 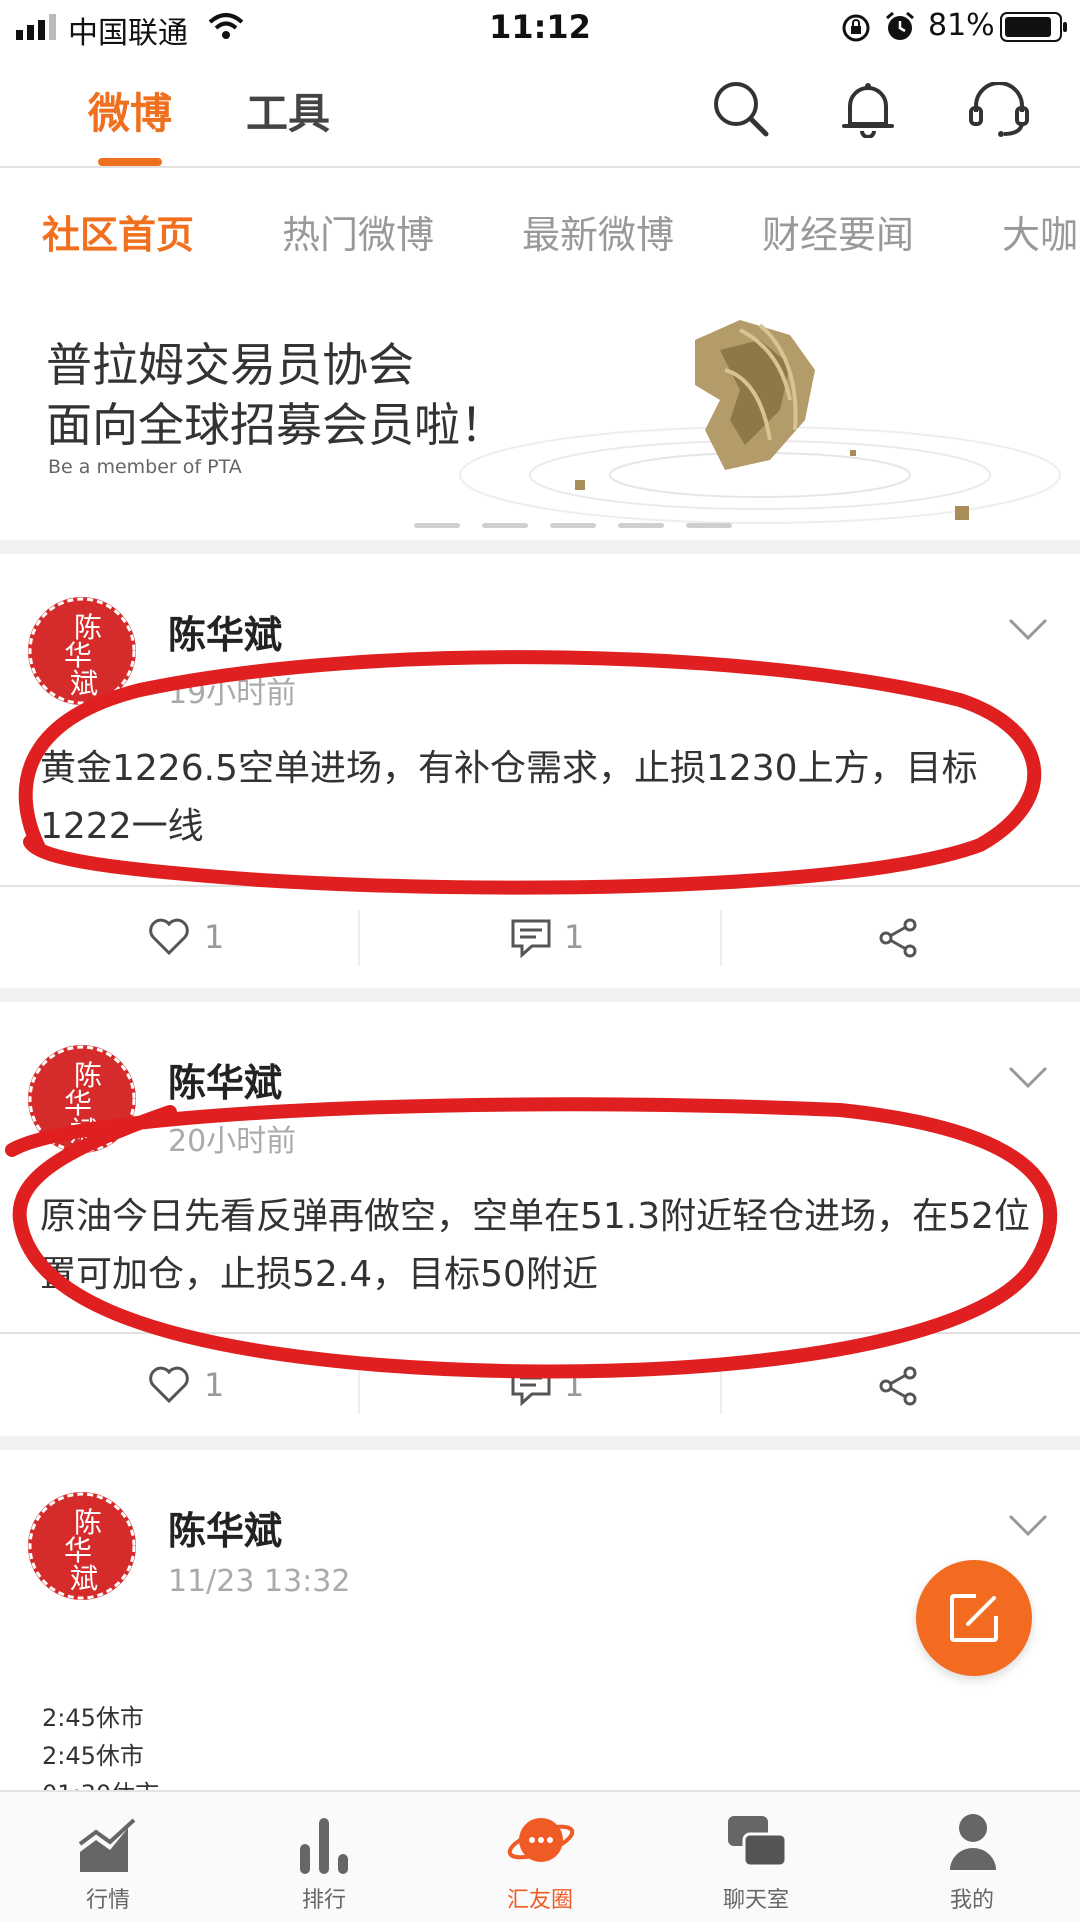 What do you see at coordinates (1033, 27) in the screenshot?
I see `battery-icon` at bounding box center [1033, 27].